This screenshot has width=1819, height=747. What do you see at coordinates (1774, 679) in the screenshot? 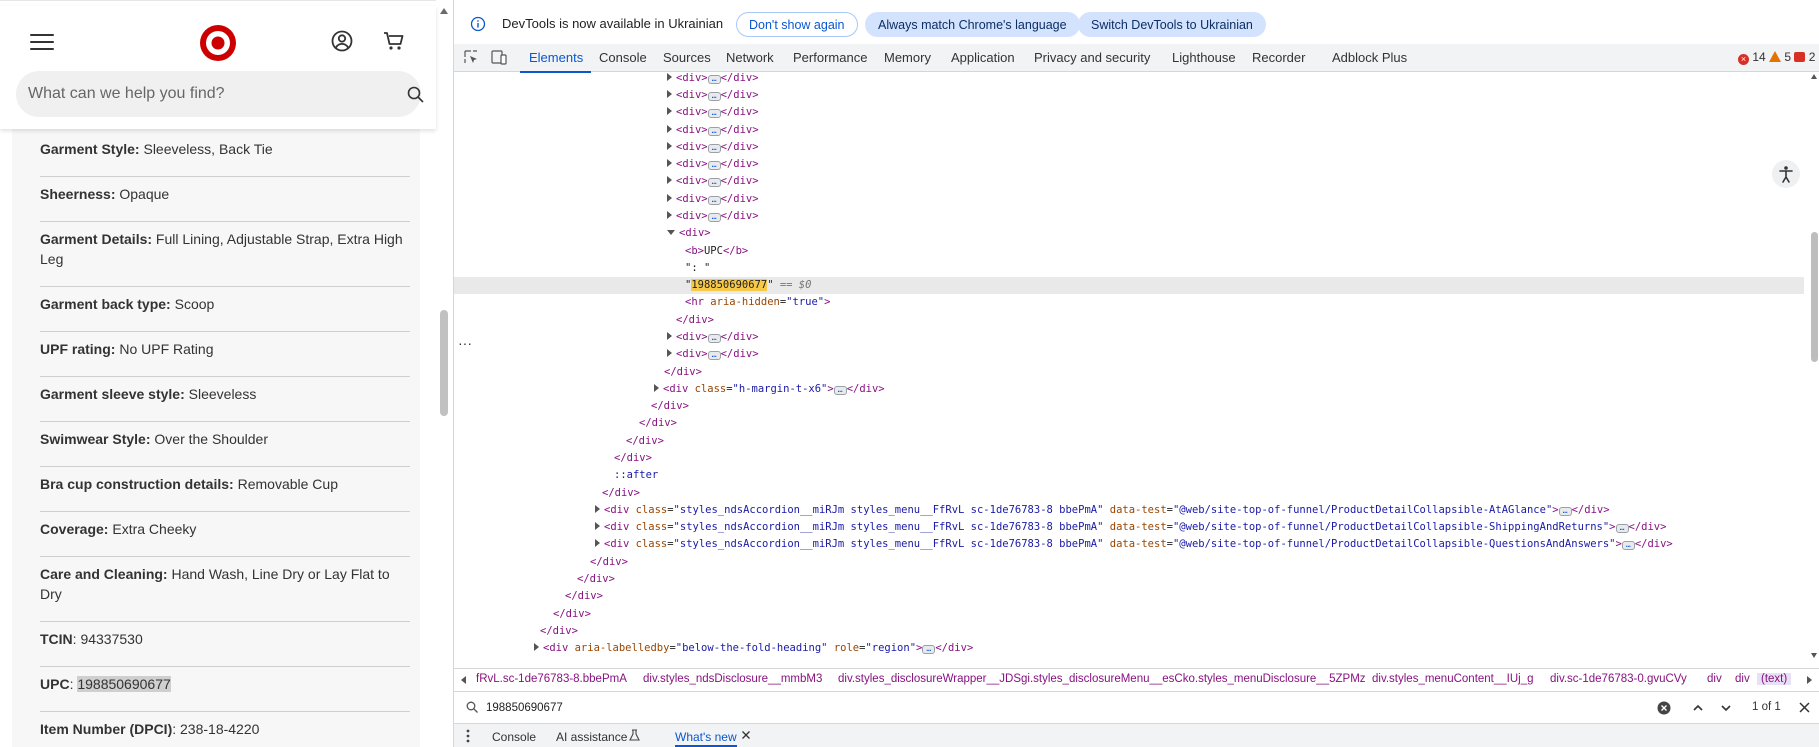
I see `breadcrumb-item-current: (text)` at bounding box center [1774, 679].